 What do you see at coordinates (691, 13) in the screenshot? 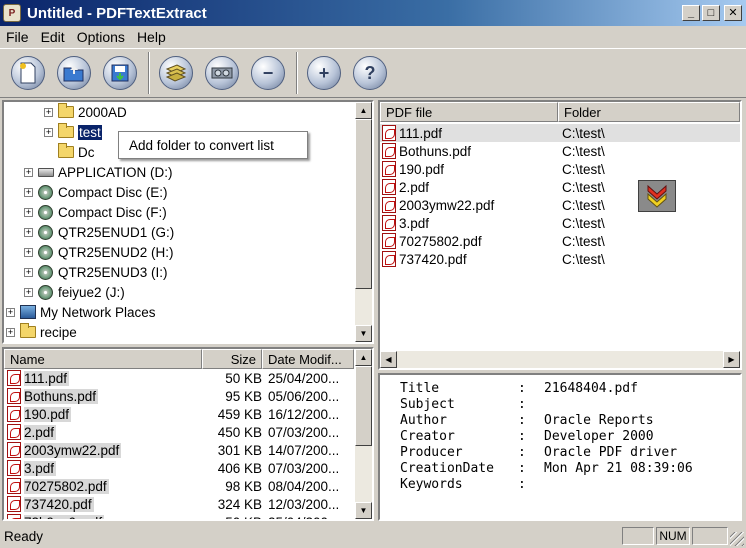
I see `minimize-button: _` at bounding box center [691, 13].